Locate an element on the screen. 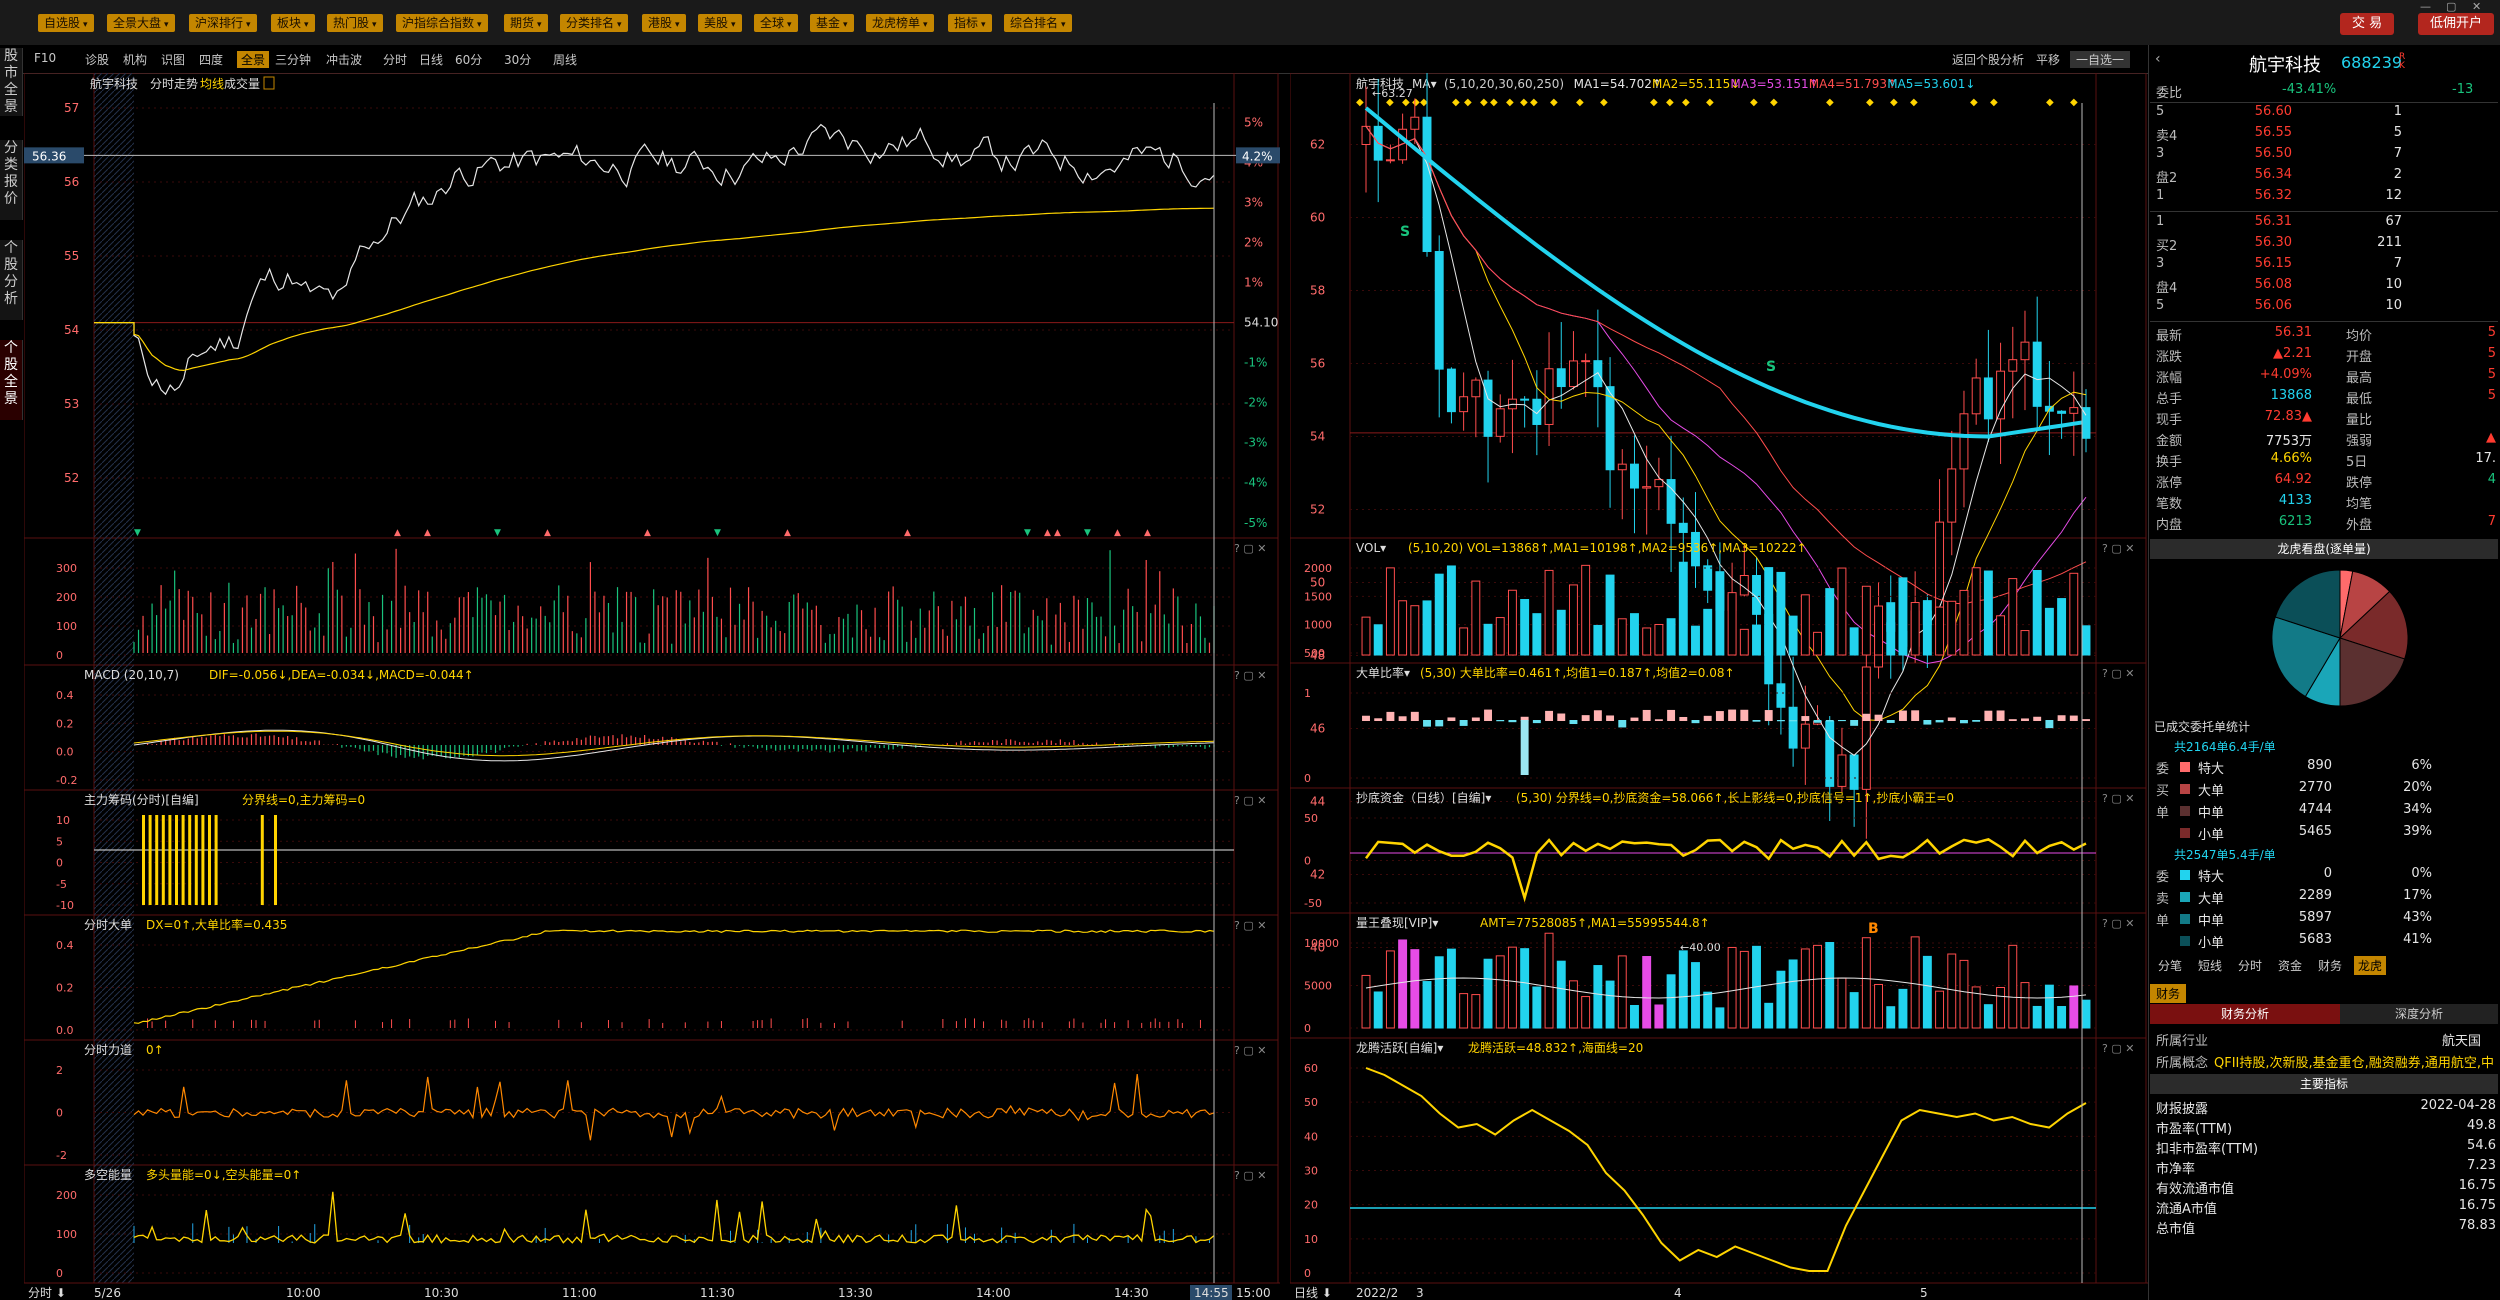 The width and height of the screenshot is (2500, 1300). kline-sub-tick: 40 is located at coordinates (1311, 1136).